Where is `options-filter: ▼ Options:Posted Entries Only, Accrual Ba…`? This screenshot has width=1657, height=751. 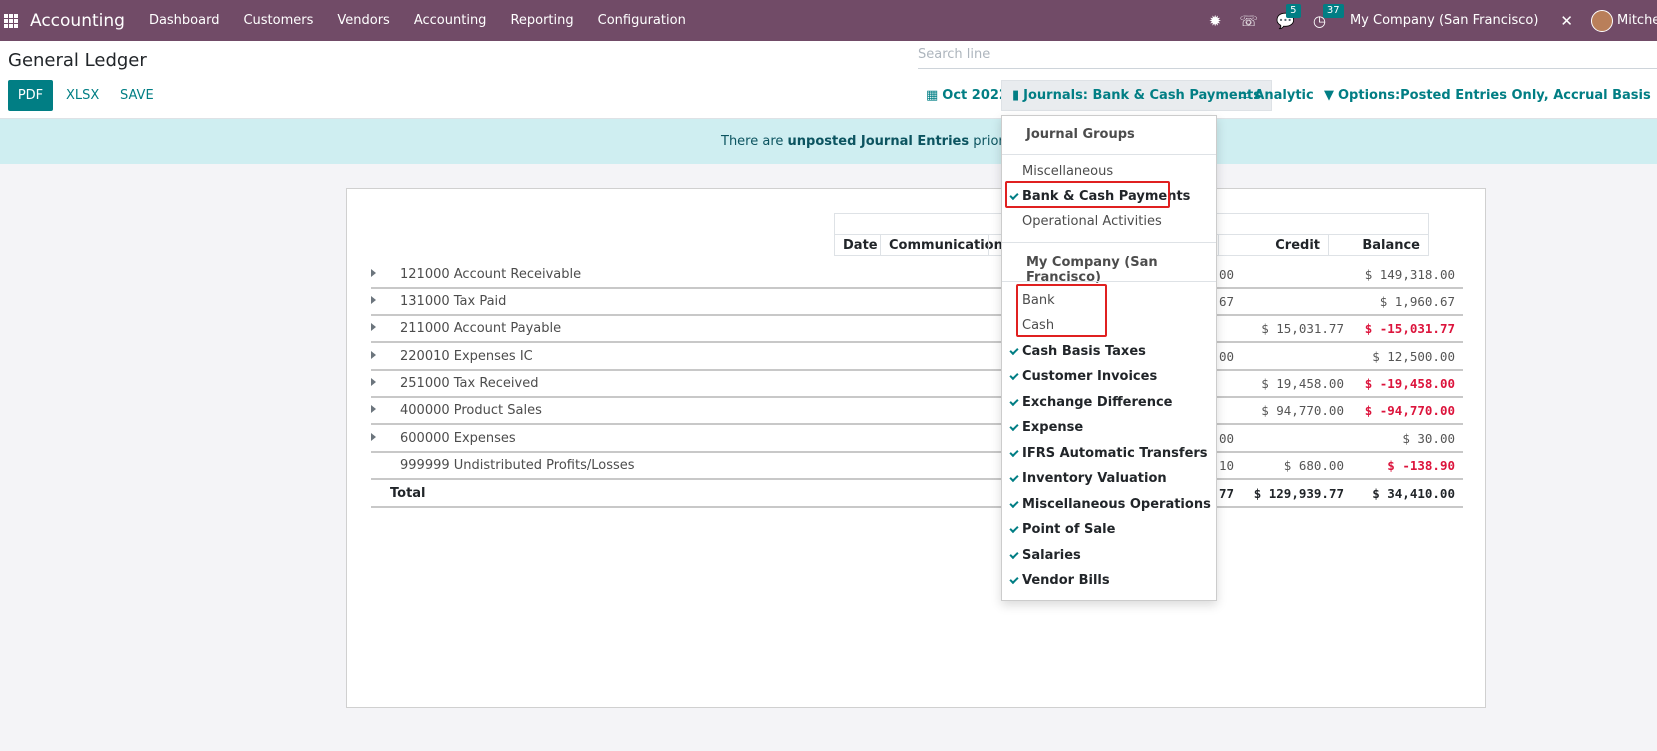
options-filter: ▼ Options:Posted Entries Only, Accrual Ba… is located at coordinates (1487, 95).